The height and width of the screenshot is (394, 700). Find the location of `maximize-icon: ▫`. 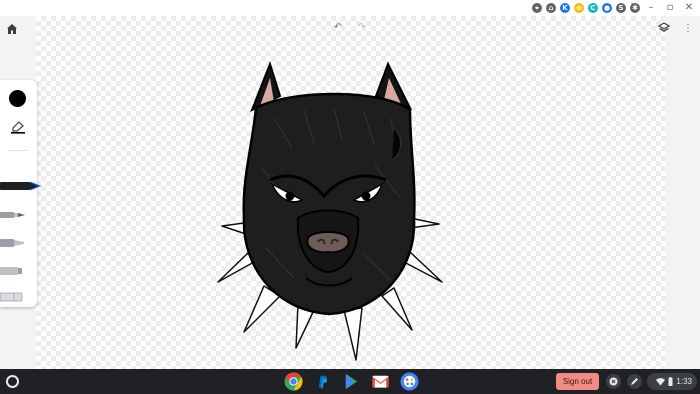

maximize-icon: ▫ is located at coordinates (670, 7).